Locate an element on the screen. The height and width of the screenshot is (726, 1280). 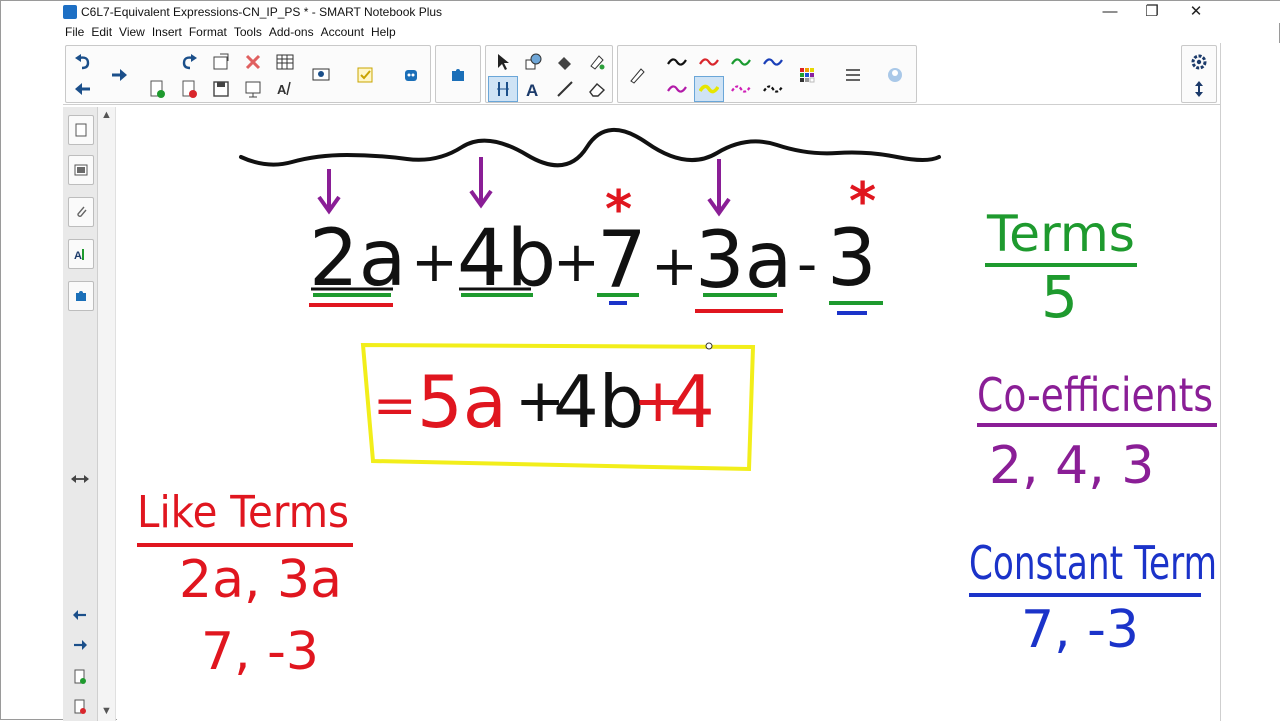
expr-op-3: + is located at coordinates (674, 266).